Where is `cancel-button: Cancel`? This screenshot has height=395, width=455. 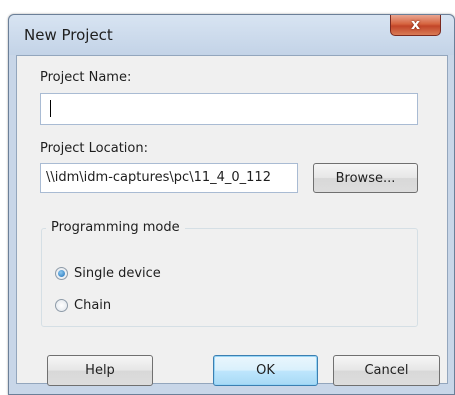
cancel-button: Cancel is located at coordinates (386, 370).